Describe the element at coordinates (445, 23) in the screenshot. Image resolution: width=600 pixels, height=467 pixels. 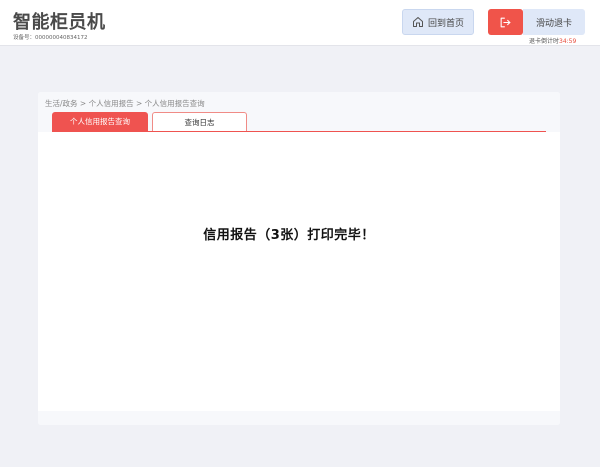
I see `home-button-label: 回到首页` at that location.